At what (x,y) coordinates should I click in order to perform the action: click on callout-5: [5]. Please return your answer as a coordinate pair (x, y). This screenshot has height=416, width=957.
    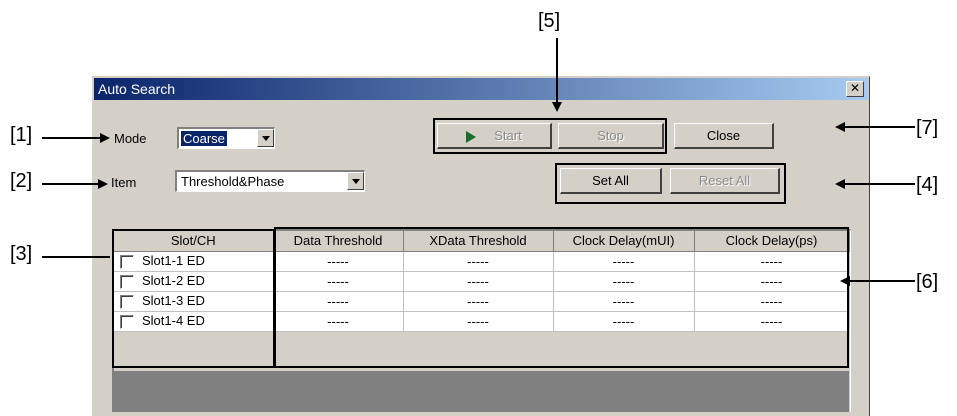
    Looking at the image, I should click on (549, 21).